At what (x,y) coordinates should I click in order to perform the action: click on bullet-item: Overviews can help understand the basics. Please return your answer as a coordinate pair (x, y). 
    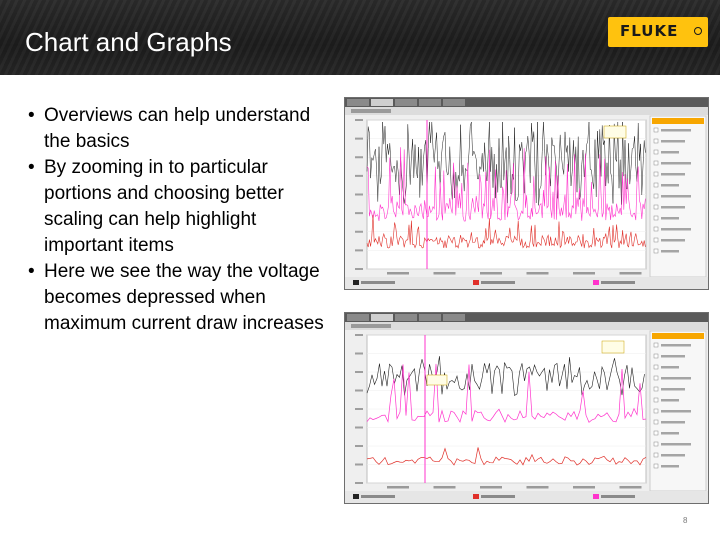
    Looking at the image, I should click on (178, 129).